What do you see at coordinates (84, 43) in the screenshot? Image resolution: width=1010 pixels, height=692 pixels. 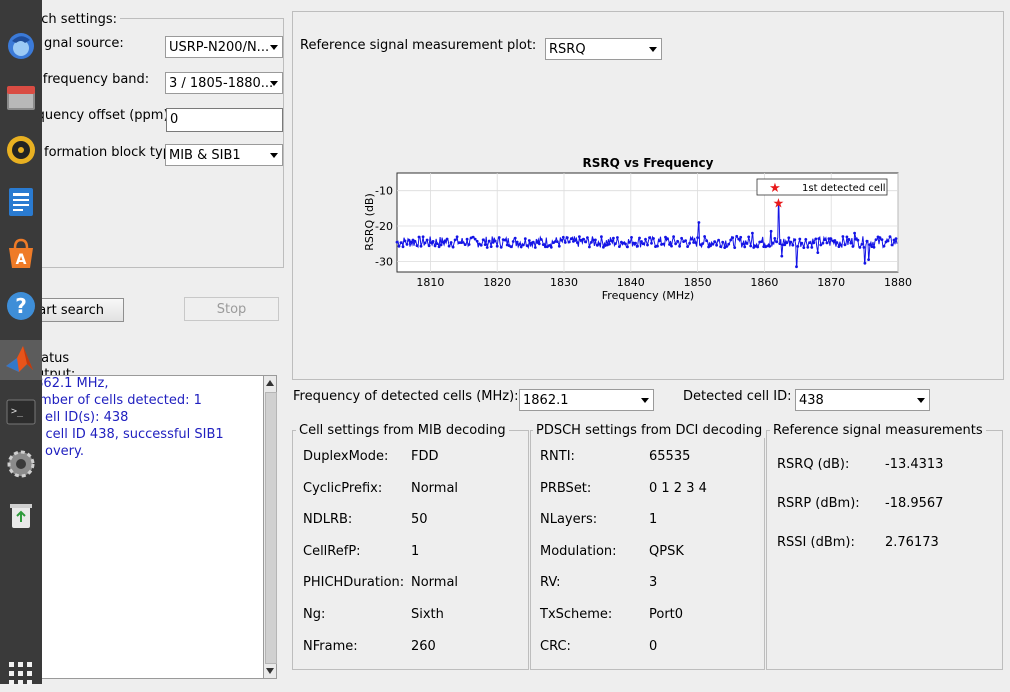 I see `signal-source-label: gnal source:` at bounding box center [84, 43].